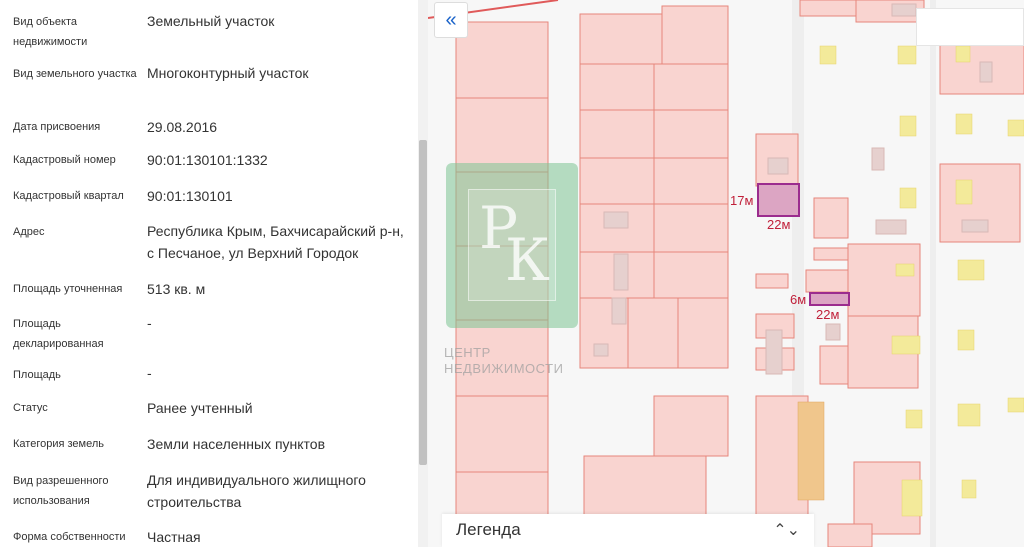  What do you see at coordinates (278, 160) in the screenshot?
I see `detail-value: 90:01:130101:1332` at bounding box center [278, 160].